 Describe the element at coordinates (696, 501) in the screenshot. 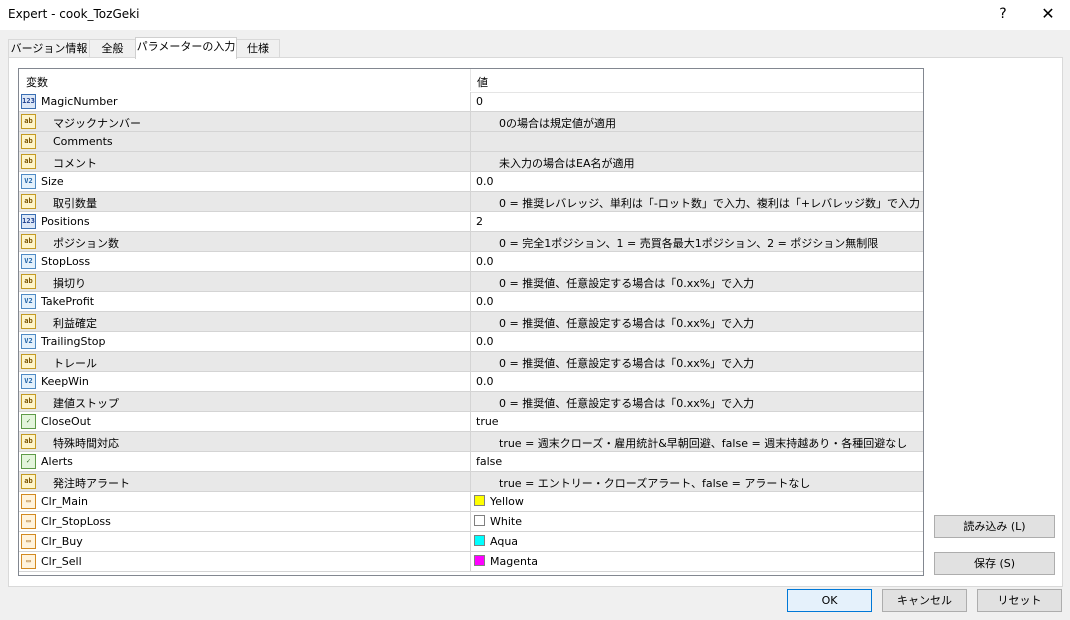

I see `value-cell: Yellow` at that location.